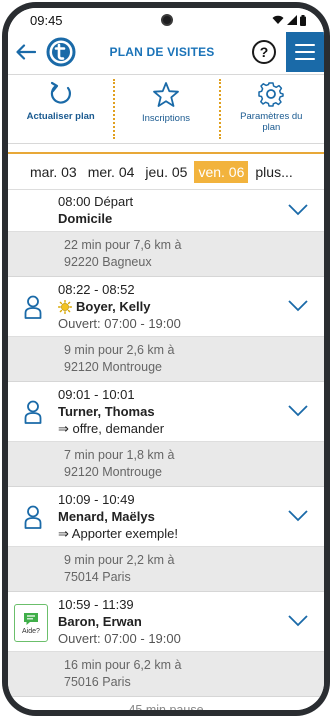 Image resolution: width=332 pixels, height=718 pixels. I want to click on help-button: ?, so click(264, 52).